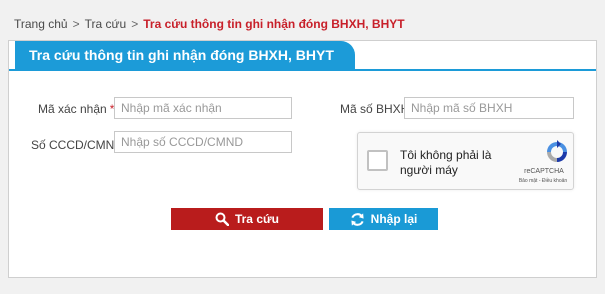  I want to click on recaptcha-checkbox, so click(377, 160).